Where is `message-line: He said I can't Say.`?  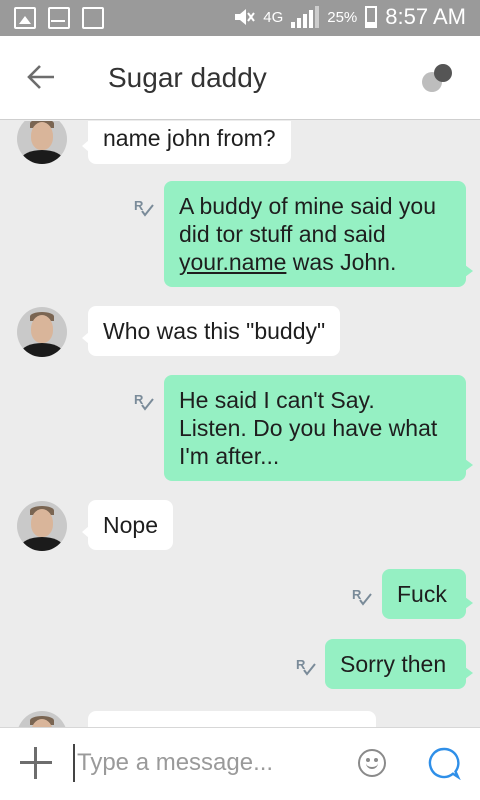
message-line: He said I can't Say. is located at coordinates (277, 400).